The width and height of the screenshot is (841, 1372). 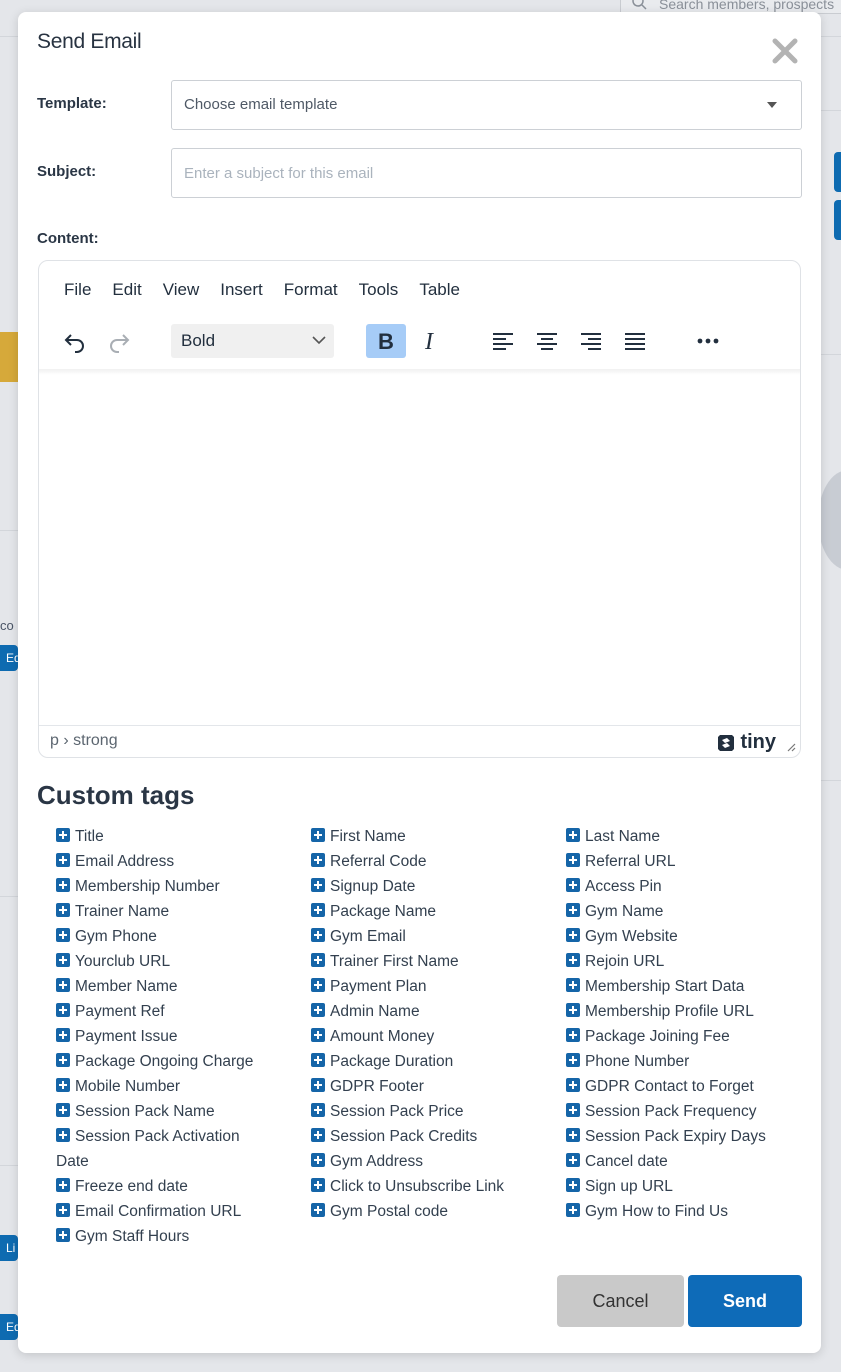 What do you see at coordinates (156, 1061) in the screenshot?
I see `custom-tag: Package Ongoing Charge` at bounding box center [156, 1061].